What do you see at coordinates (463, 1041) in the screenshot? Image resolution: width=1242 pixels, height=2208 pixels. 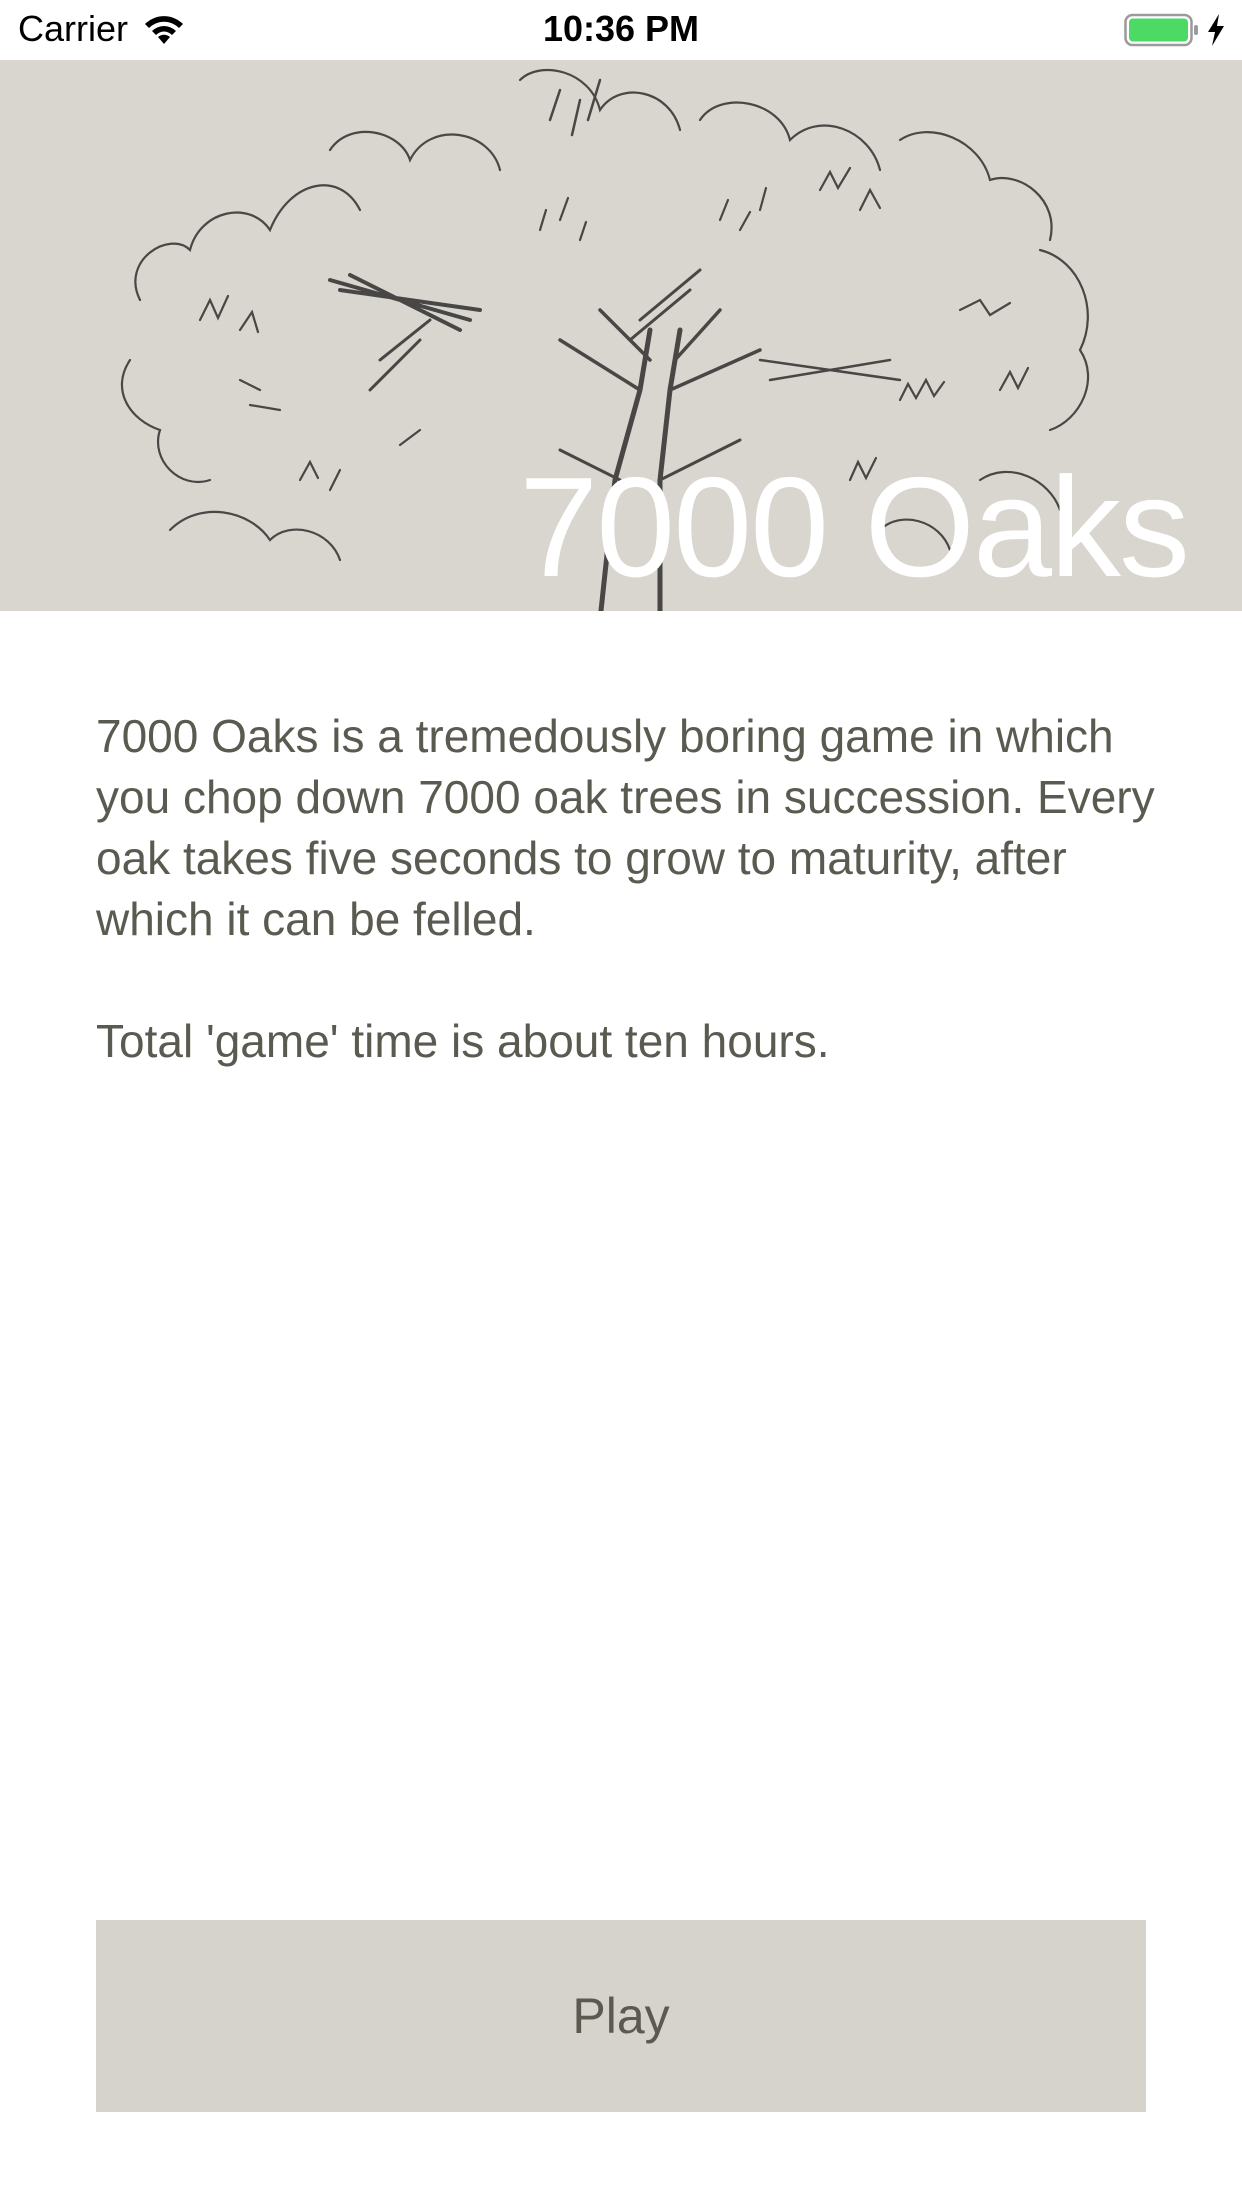 I see `description-paragraph: Total 'game' time is about ten hours.` at bounding box center [463, 1041].